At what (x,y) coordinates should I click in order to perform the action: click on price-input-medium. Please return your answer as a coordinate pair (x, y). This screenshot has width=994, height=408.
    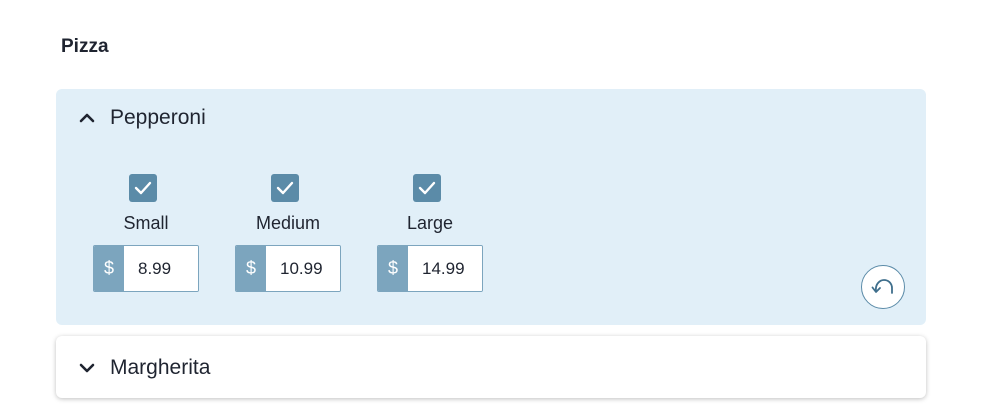
    Looking at the image, I should click on (303, 268).